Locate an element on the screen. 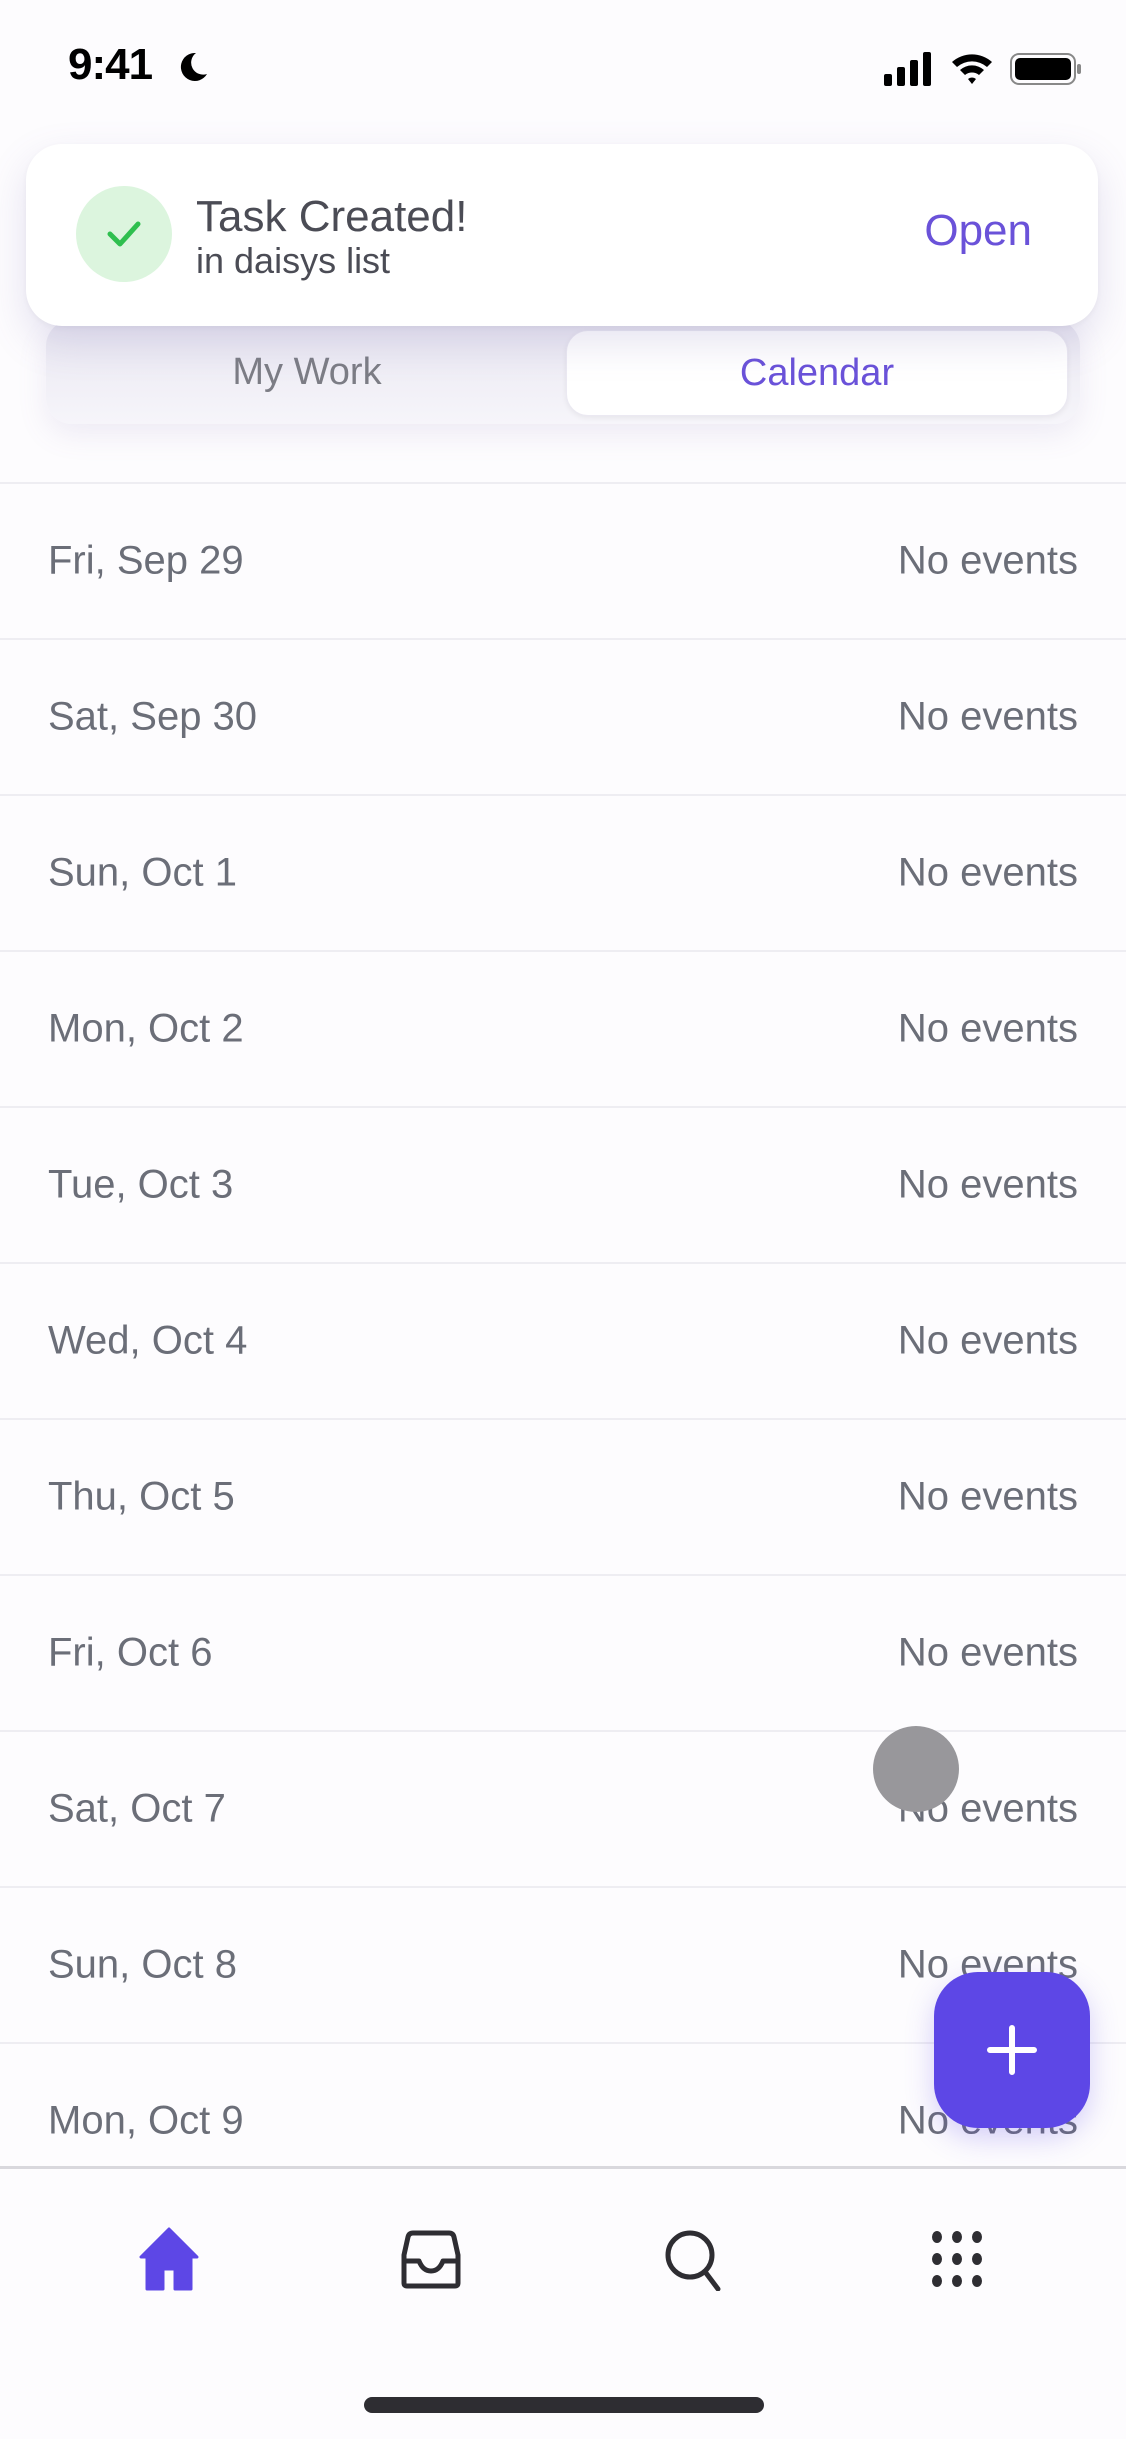 The height and width of the screenshot is (2439, 1126). battery-icon is located at coordinates (1045, 69).